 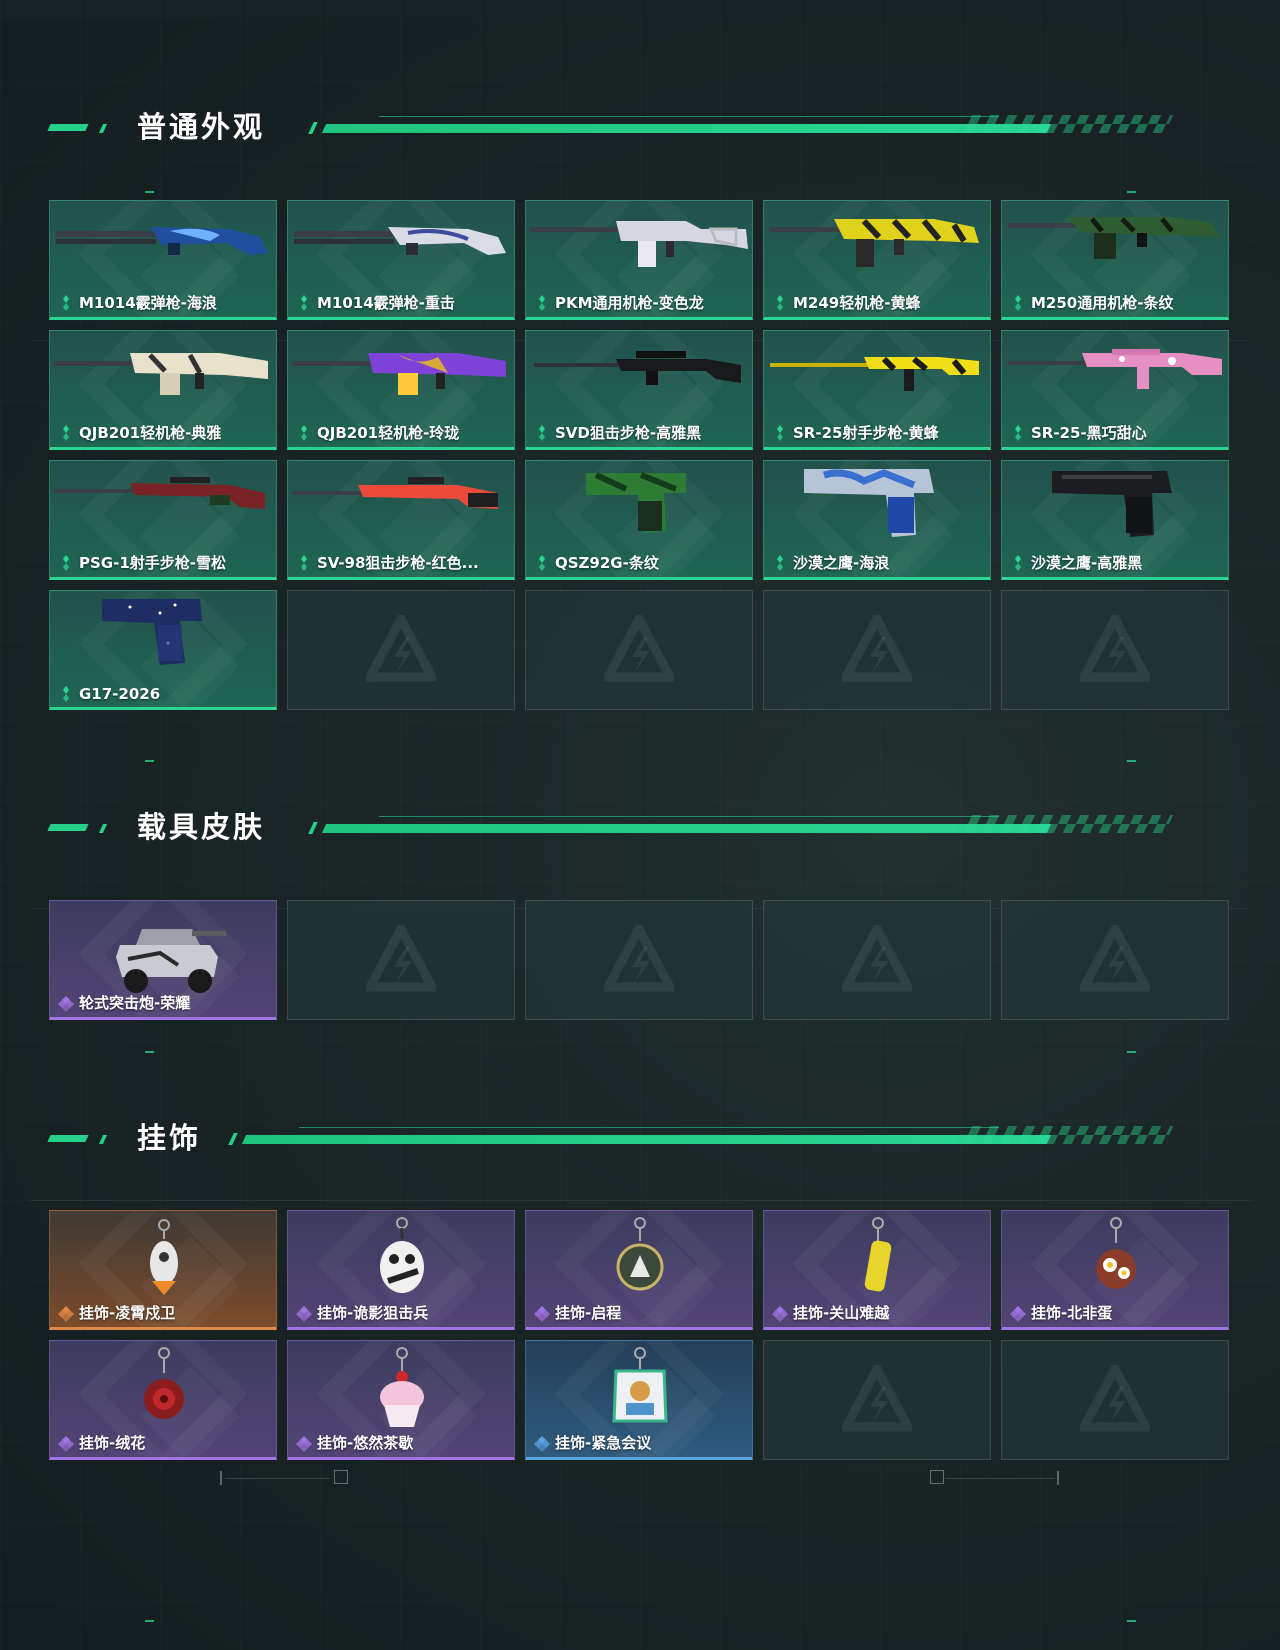 What do you see at coordinates (841, 563) in the screenshot?
I see `item-name: 沙漠之鹰-海浪` at bounding box center [841, 563].